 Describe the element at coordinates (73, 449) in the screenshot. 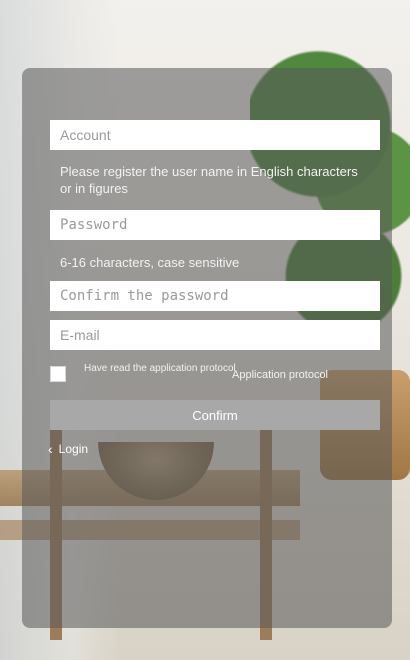

I see `login-label: Login` at that location.